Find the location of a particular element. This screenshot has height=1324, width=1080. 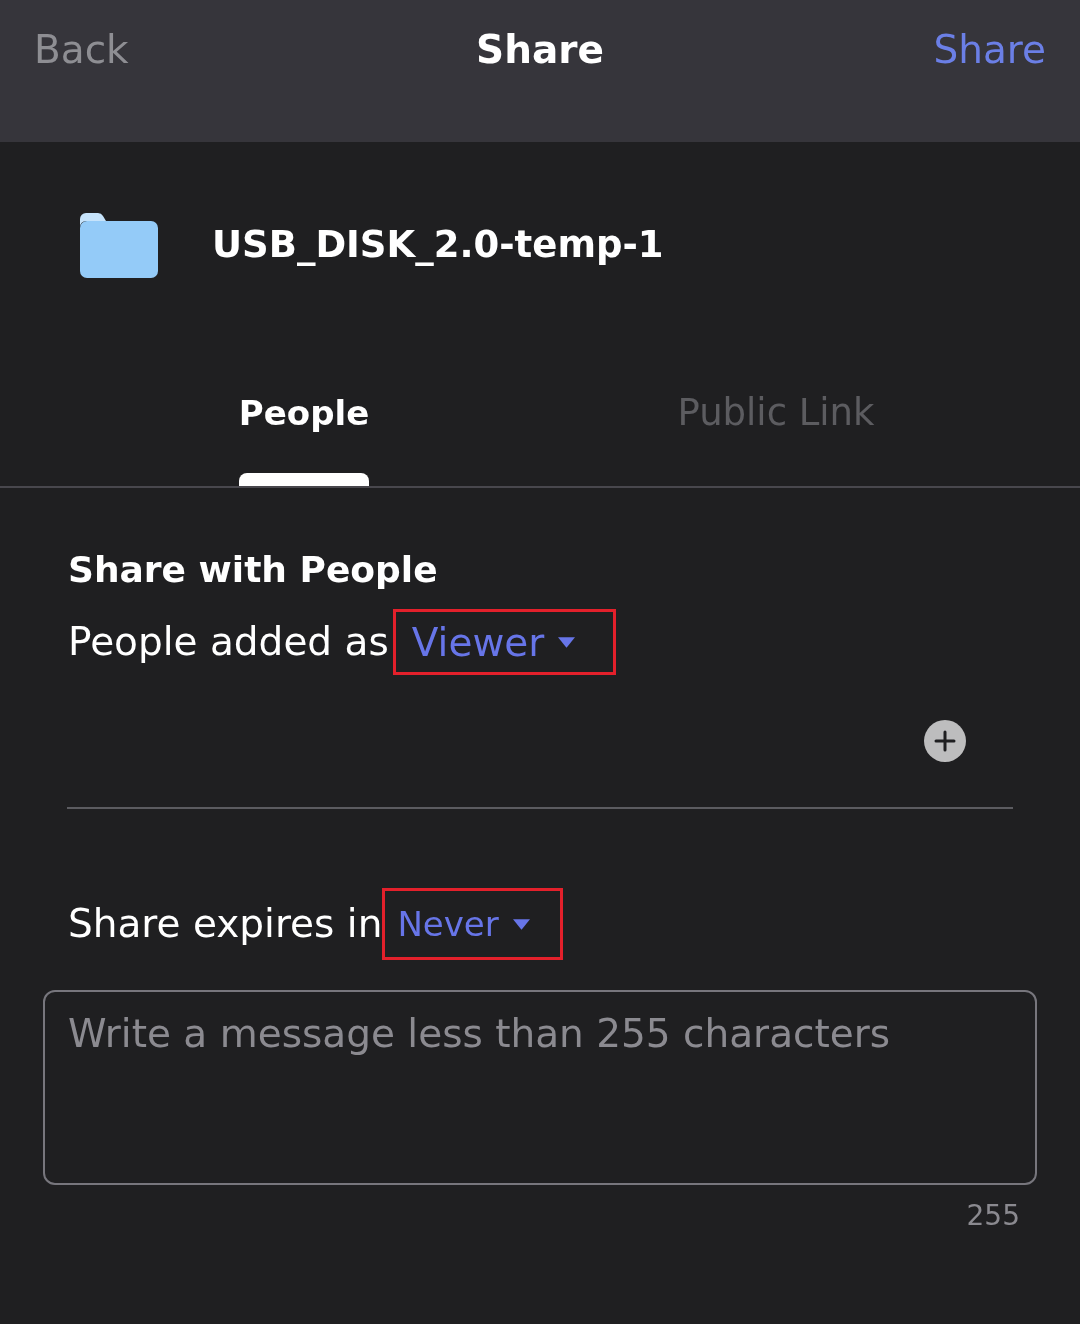

role-label: People added as is located at coordinates (228, 642).